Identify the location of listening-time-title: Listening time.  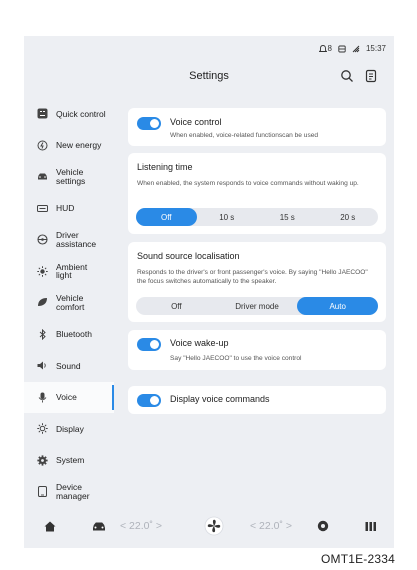
(165, 167).